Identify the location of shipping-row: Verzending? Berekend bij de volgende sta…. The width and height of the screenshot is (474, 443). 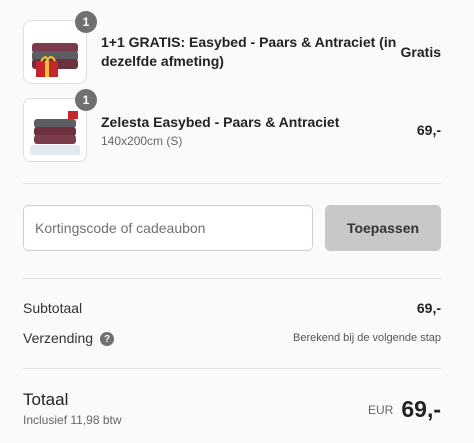
(232, 338).